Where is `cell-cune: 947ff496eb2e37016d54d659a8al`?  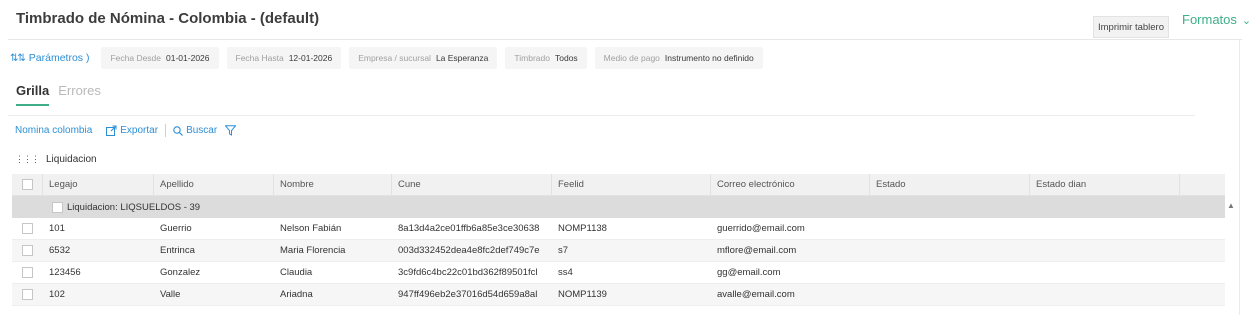 cell-cune: 947ff496eb2e37016d54d659a8al is located at coordinates (468, 294).